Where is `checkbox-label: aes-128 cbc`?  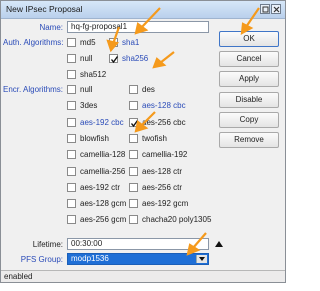 checkbox-label: aes-128 cbc is located at coordinates (164, 106).